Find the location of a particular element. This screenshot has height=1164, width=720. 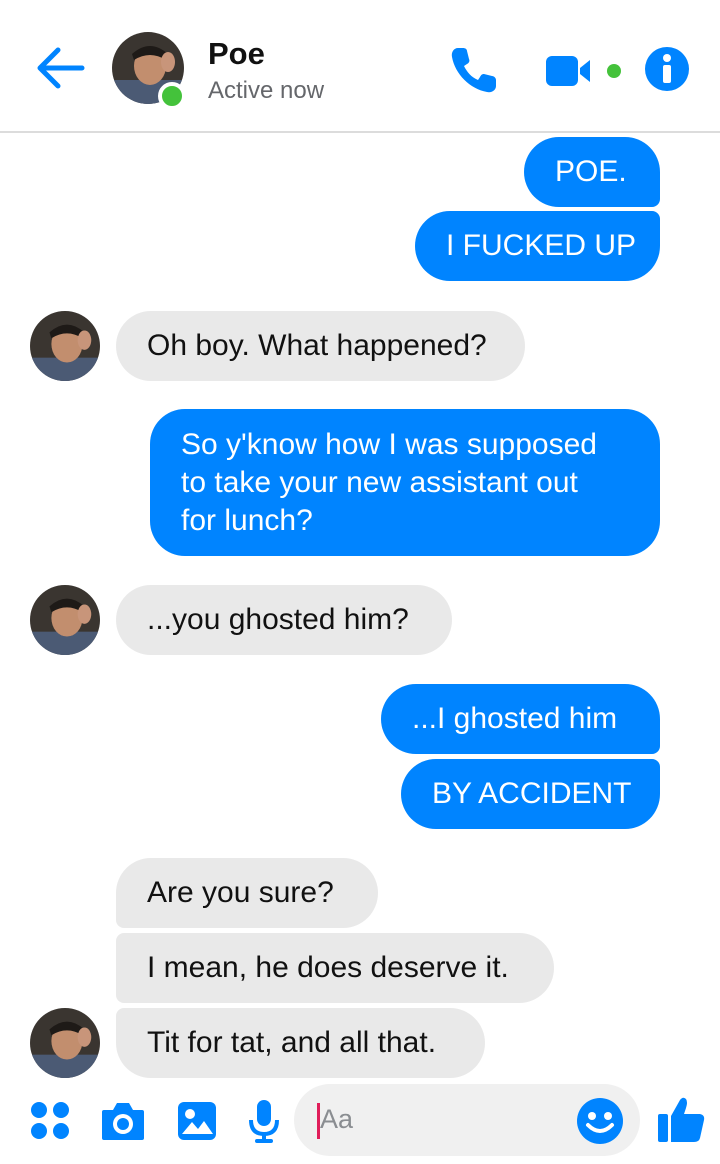

more-actions-button is located at coordinates (50, 1120).